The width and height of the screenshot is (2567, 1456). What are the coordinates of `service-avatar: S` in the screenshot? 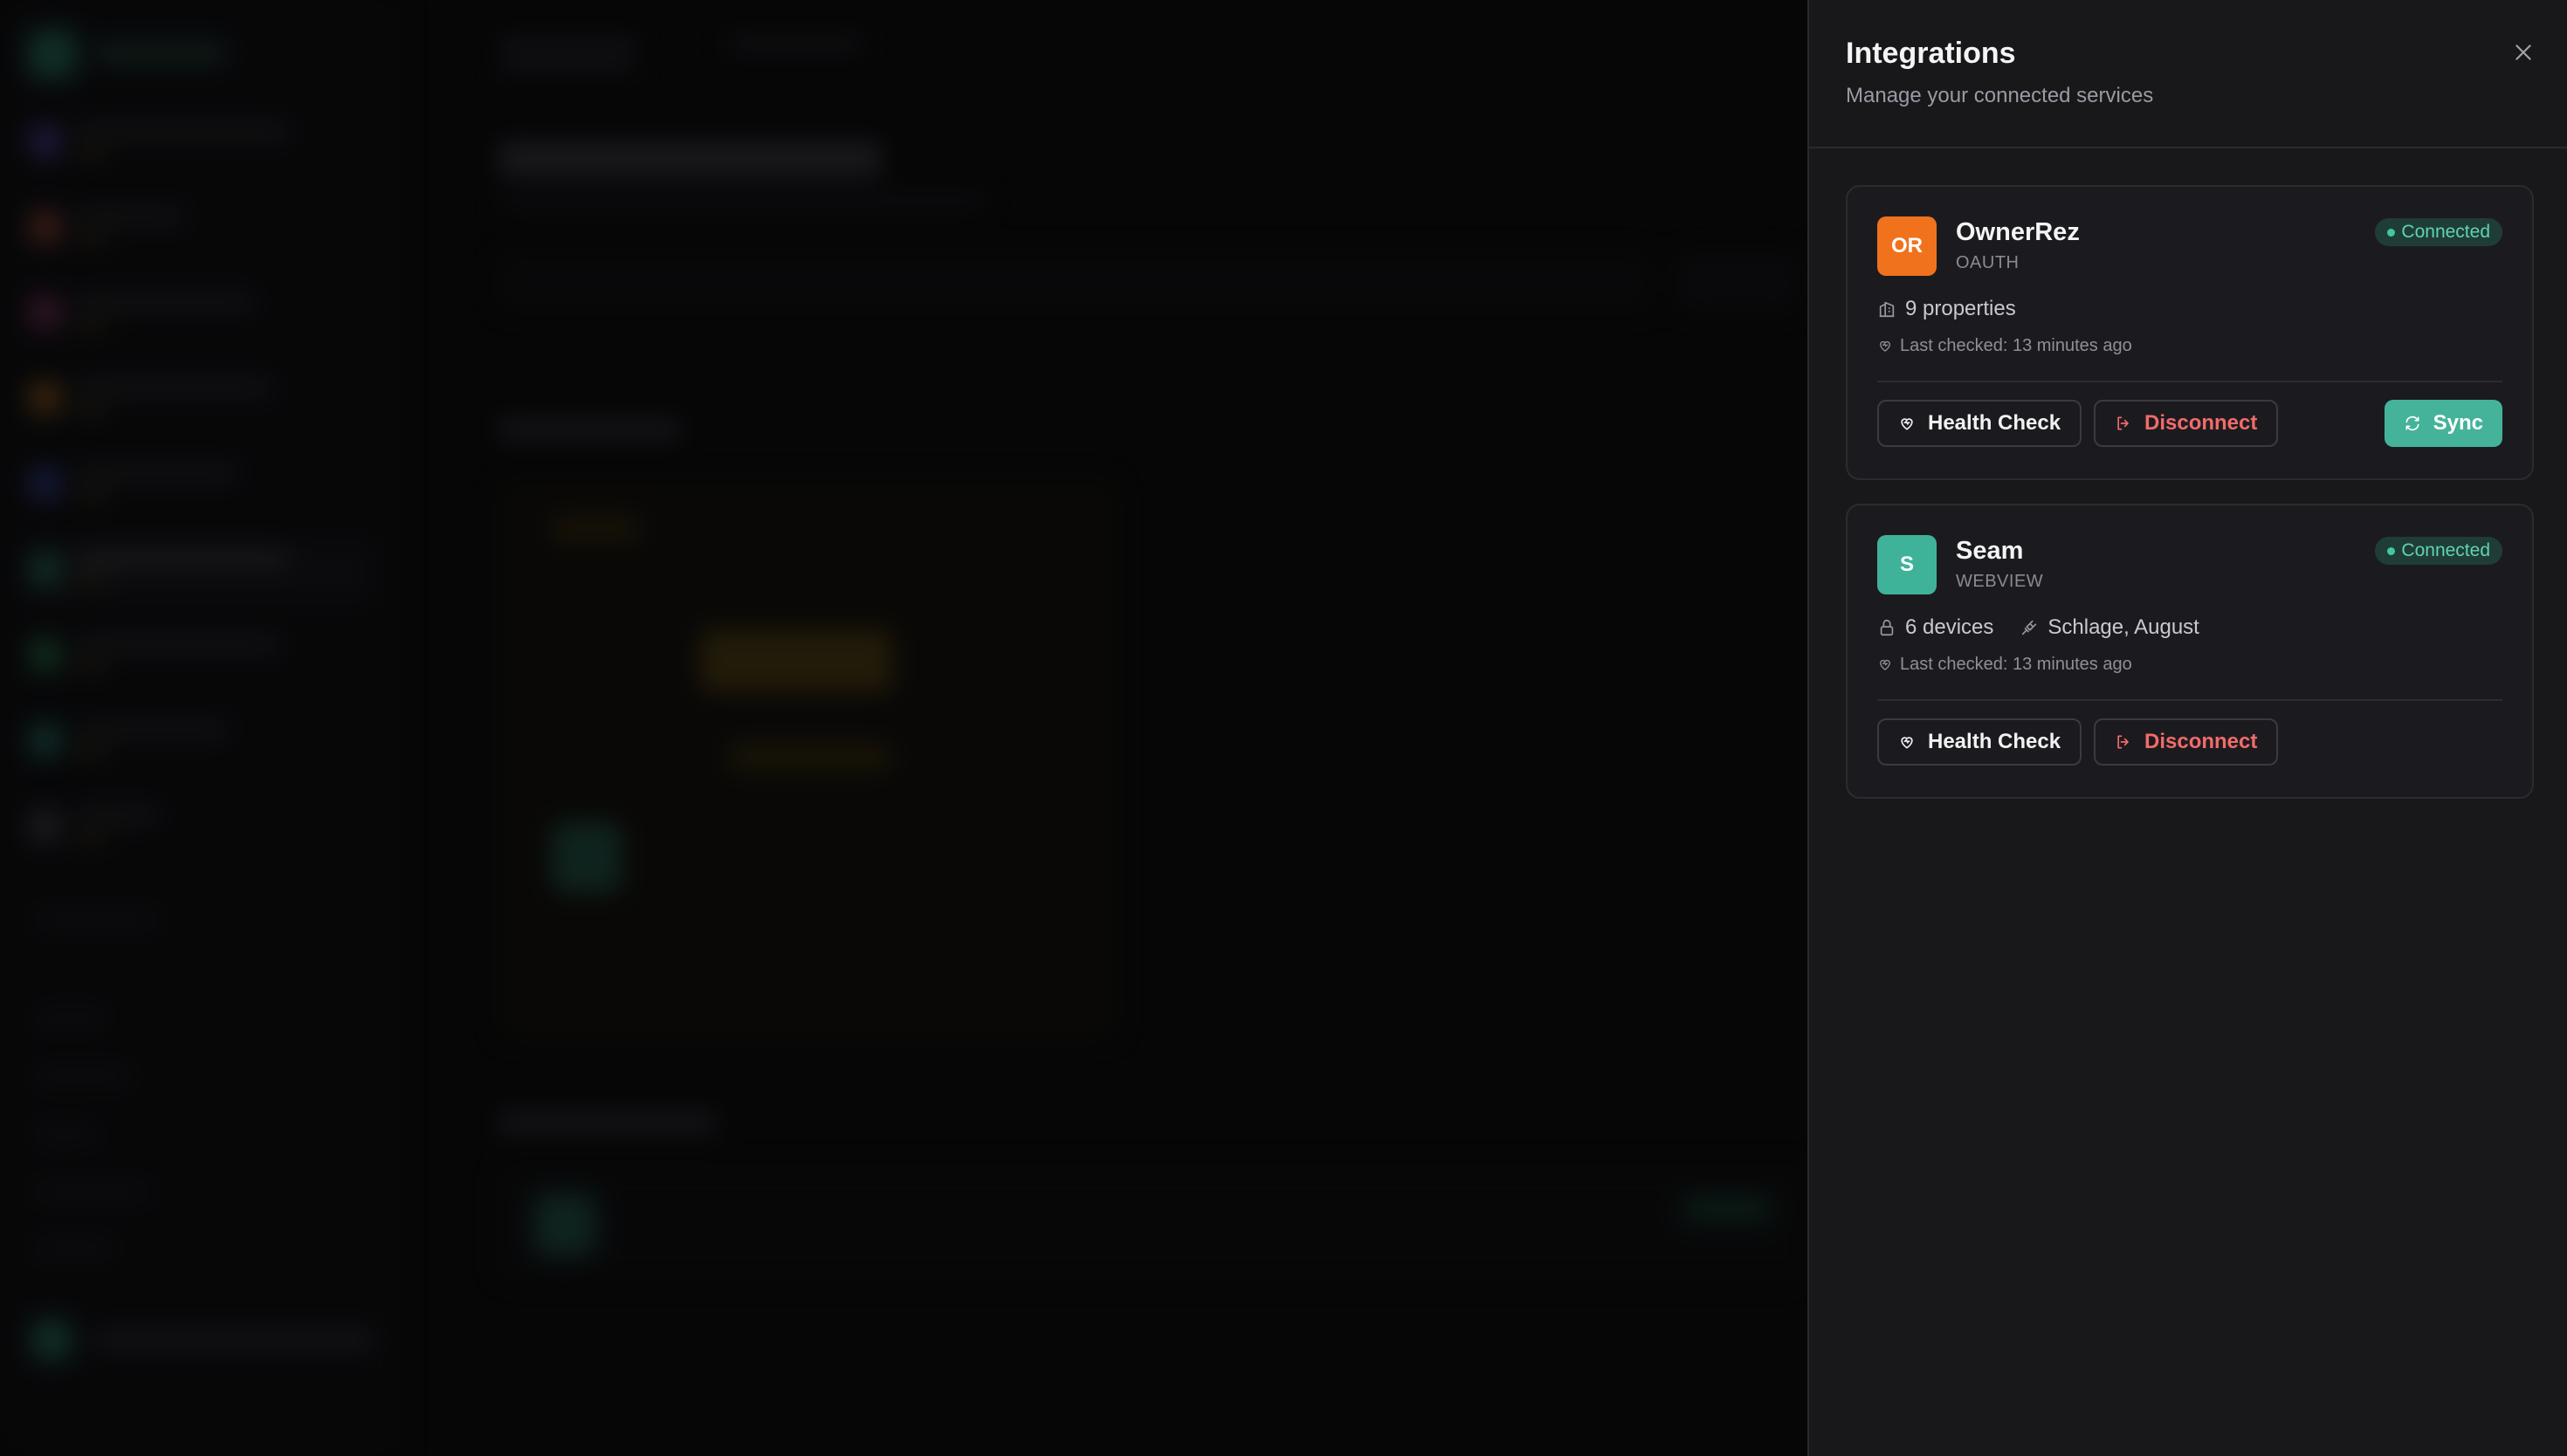 It's located at (1907, 564).